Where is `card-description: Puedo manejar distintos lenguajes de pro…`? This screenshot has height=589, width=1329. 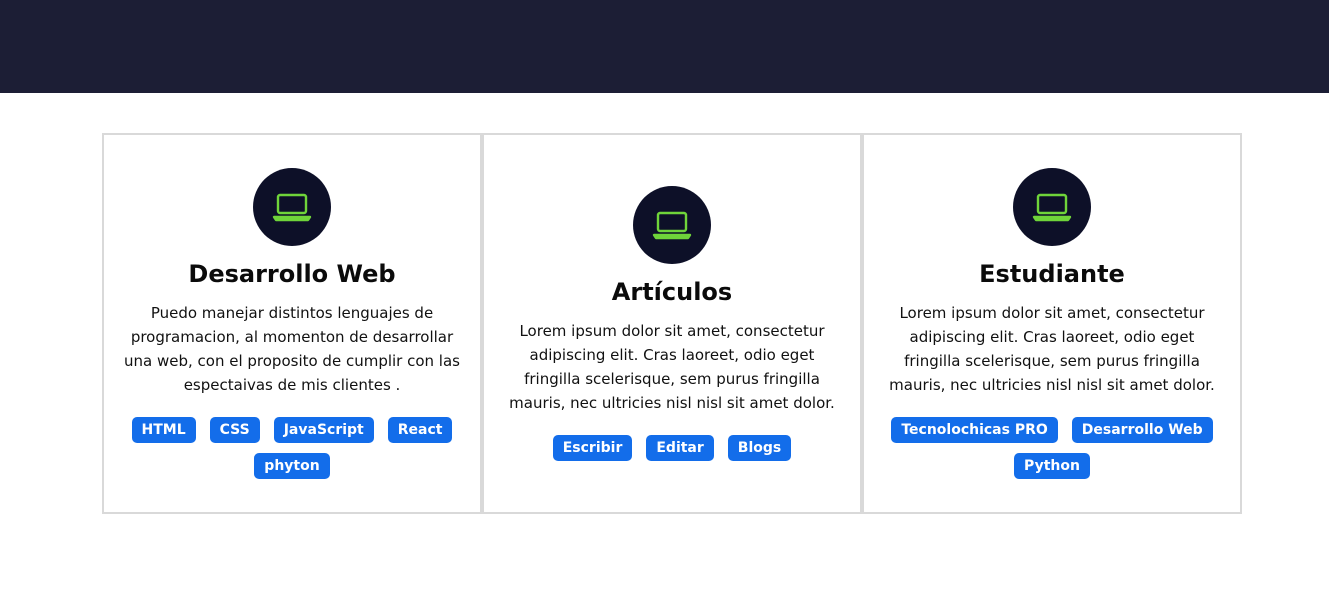
card-description: Puedo manejar distintos lenguajes de pro… is located at coordinates (292, 348).